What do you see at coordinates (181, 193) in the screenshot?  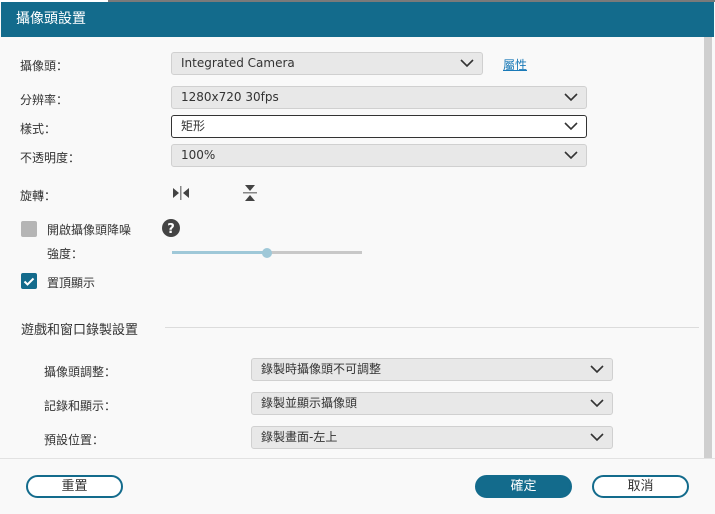 I see `flip-horizontal-icon` at bounding box center [181, 193].